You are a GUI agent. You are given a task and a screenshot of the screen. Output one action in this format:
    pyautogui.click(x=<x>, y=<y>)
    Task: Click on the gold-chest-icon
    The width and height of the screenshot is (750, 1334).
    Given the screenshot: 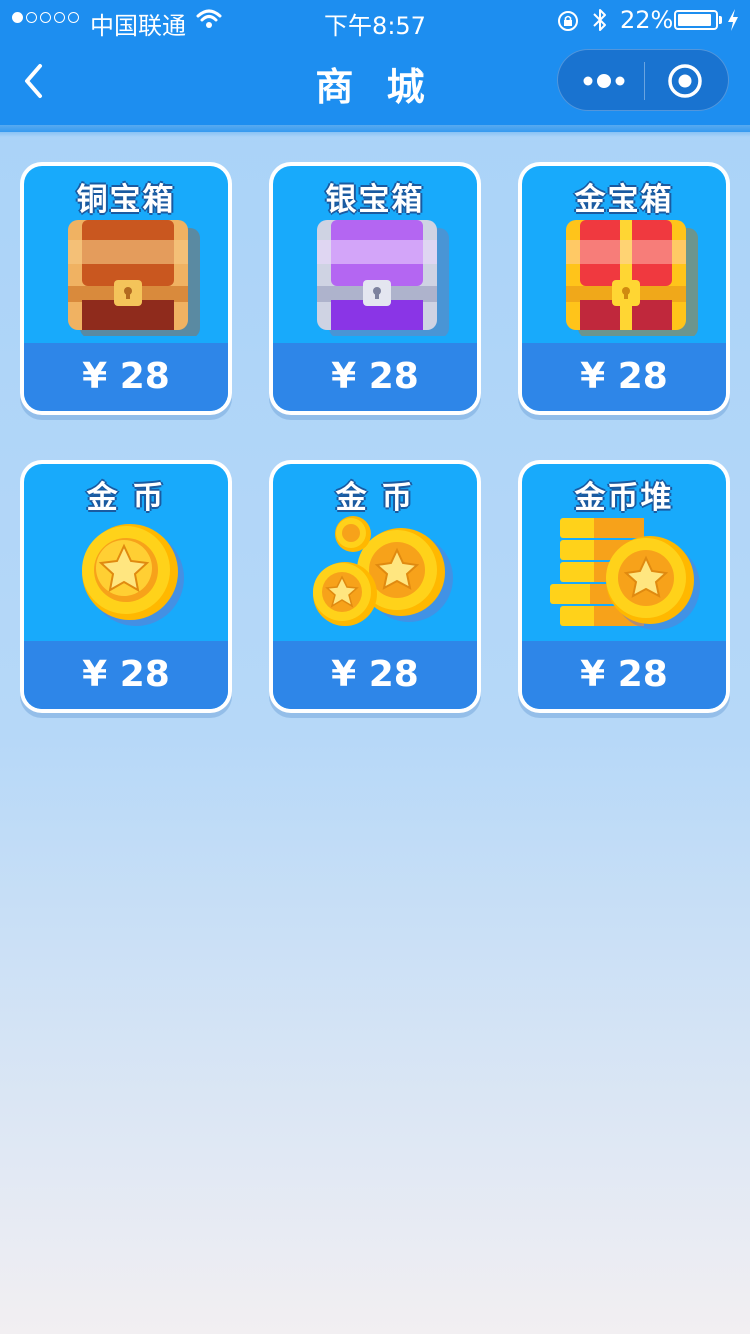 What is the action you would take?
    pyautogui.click(x=632, y=278)
    